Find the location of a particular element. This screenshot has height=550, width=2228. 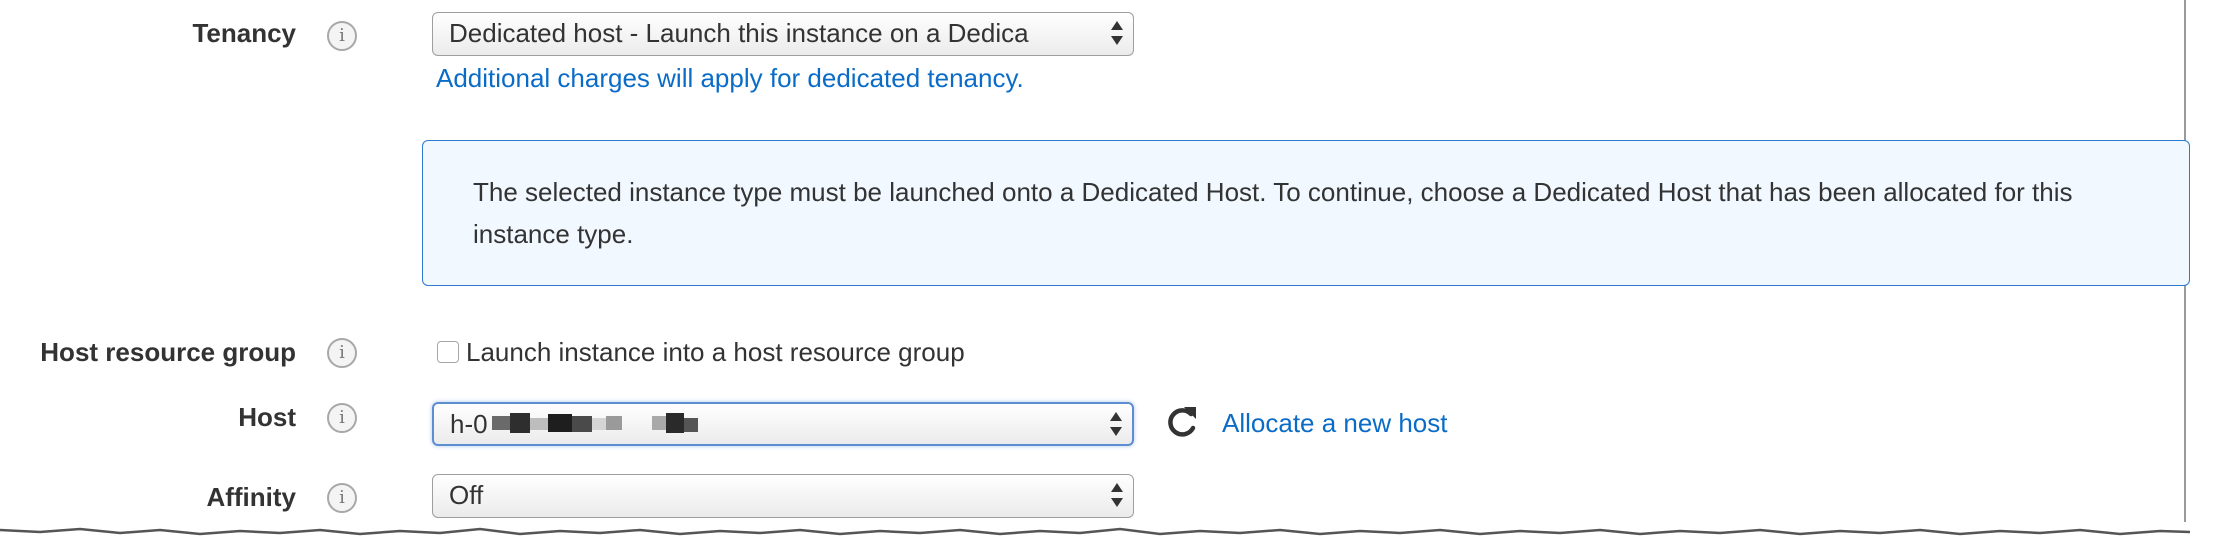

host-select: h-0 is located at coordinates (783, 424).